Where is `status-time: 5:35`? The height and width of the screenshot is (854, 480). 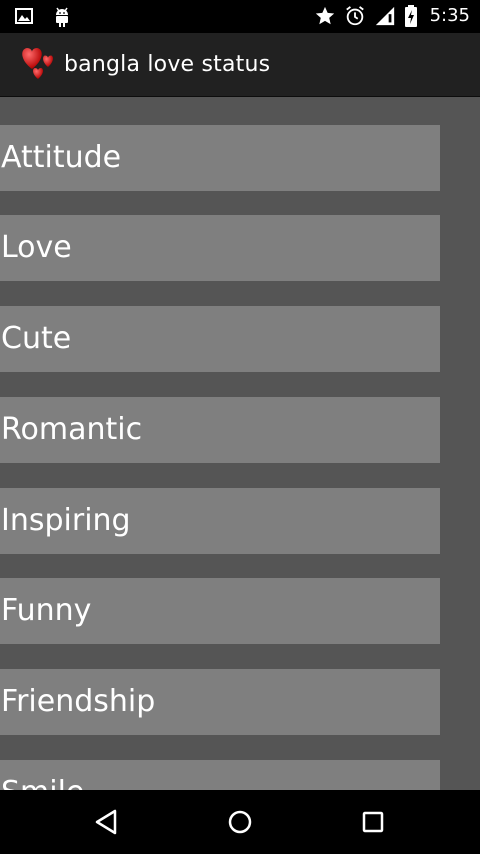 status-time: 5:35 is located at coordinates (449, 15).